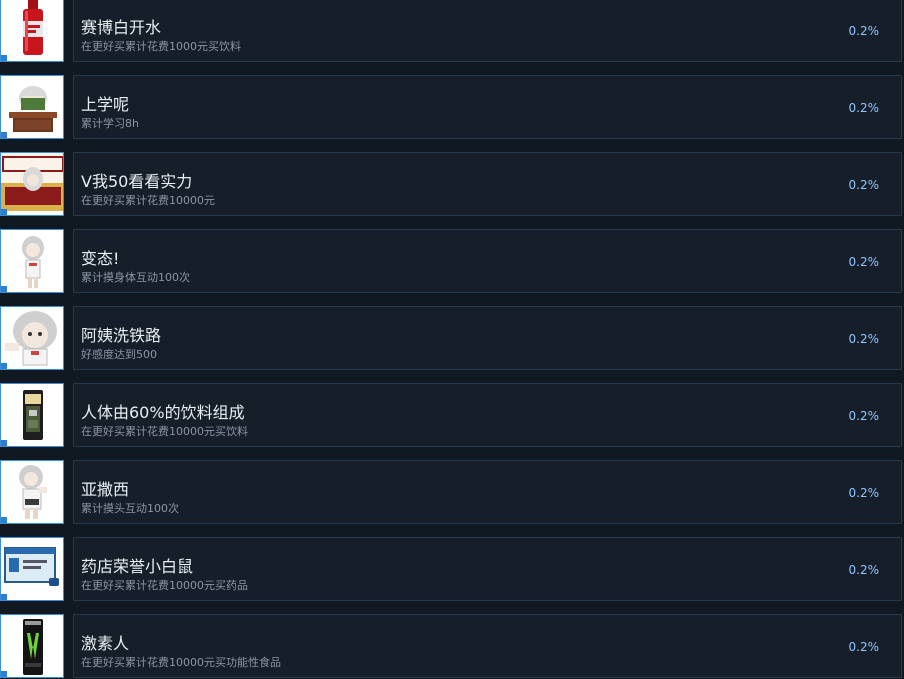 The image size is (904, 679). Describe the element at coordinates (163, 412) in the screenshot. I see `achievement-title: 人体由60%的饮料组成` at that location.